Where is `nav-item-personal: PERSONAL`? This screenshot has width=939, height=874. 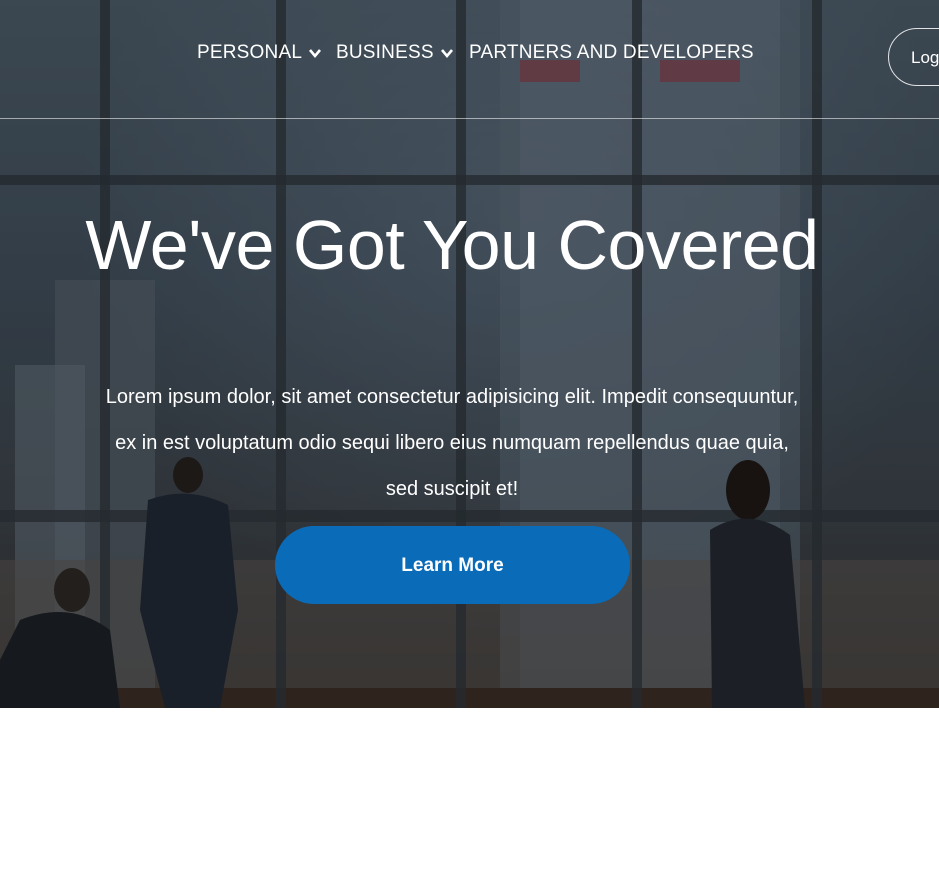
nav-item-personal: PERSONAL is located at coordinates (259, 53).